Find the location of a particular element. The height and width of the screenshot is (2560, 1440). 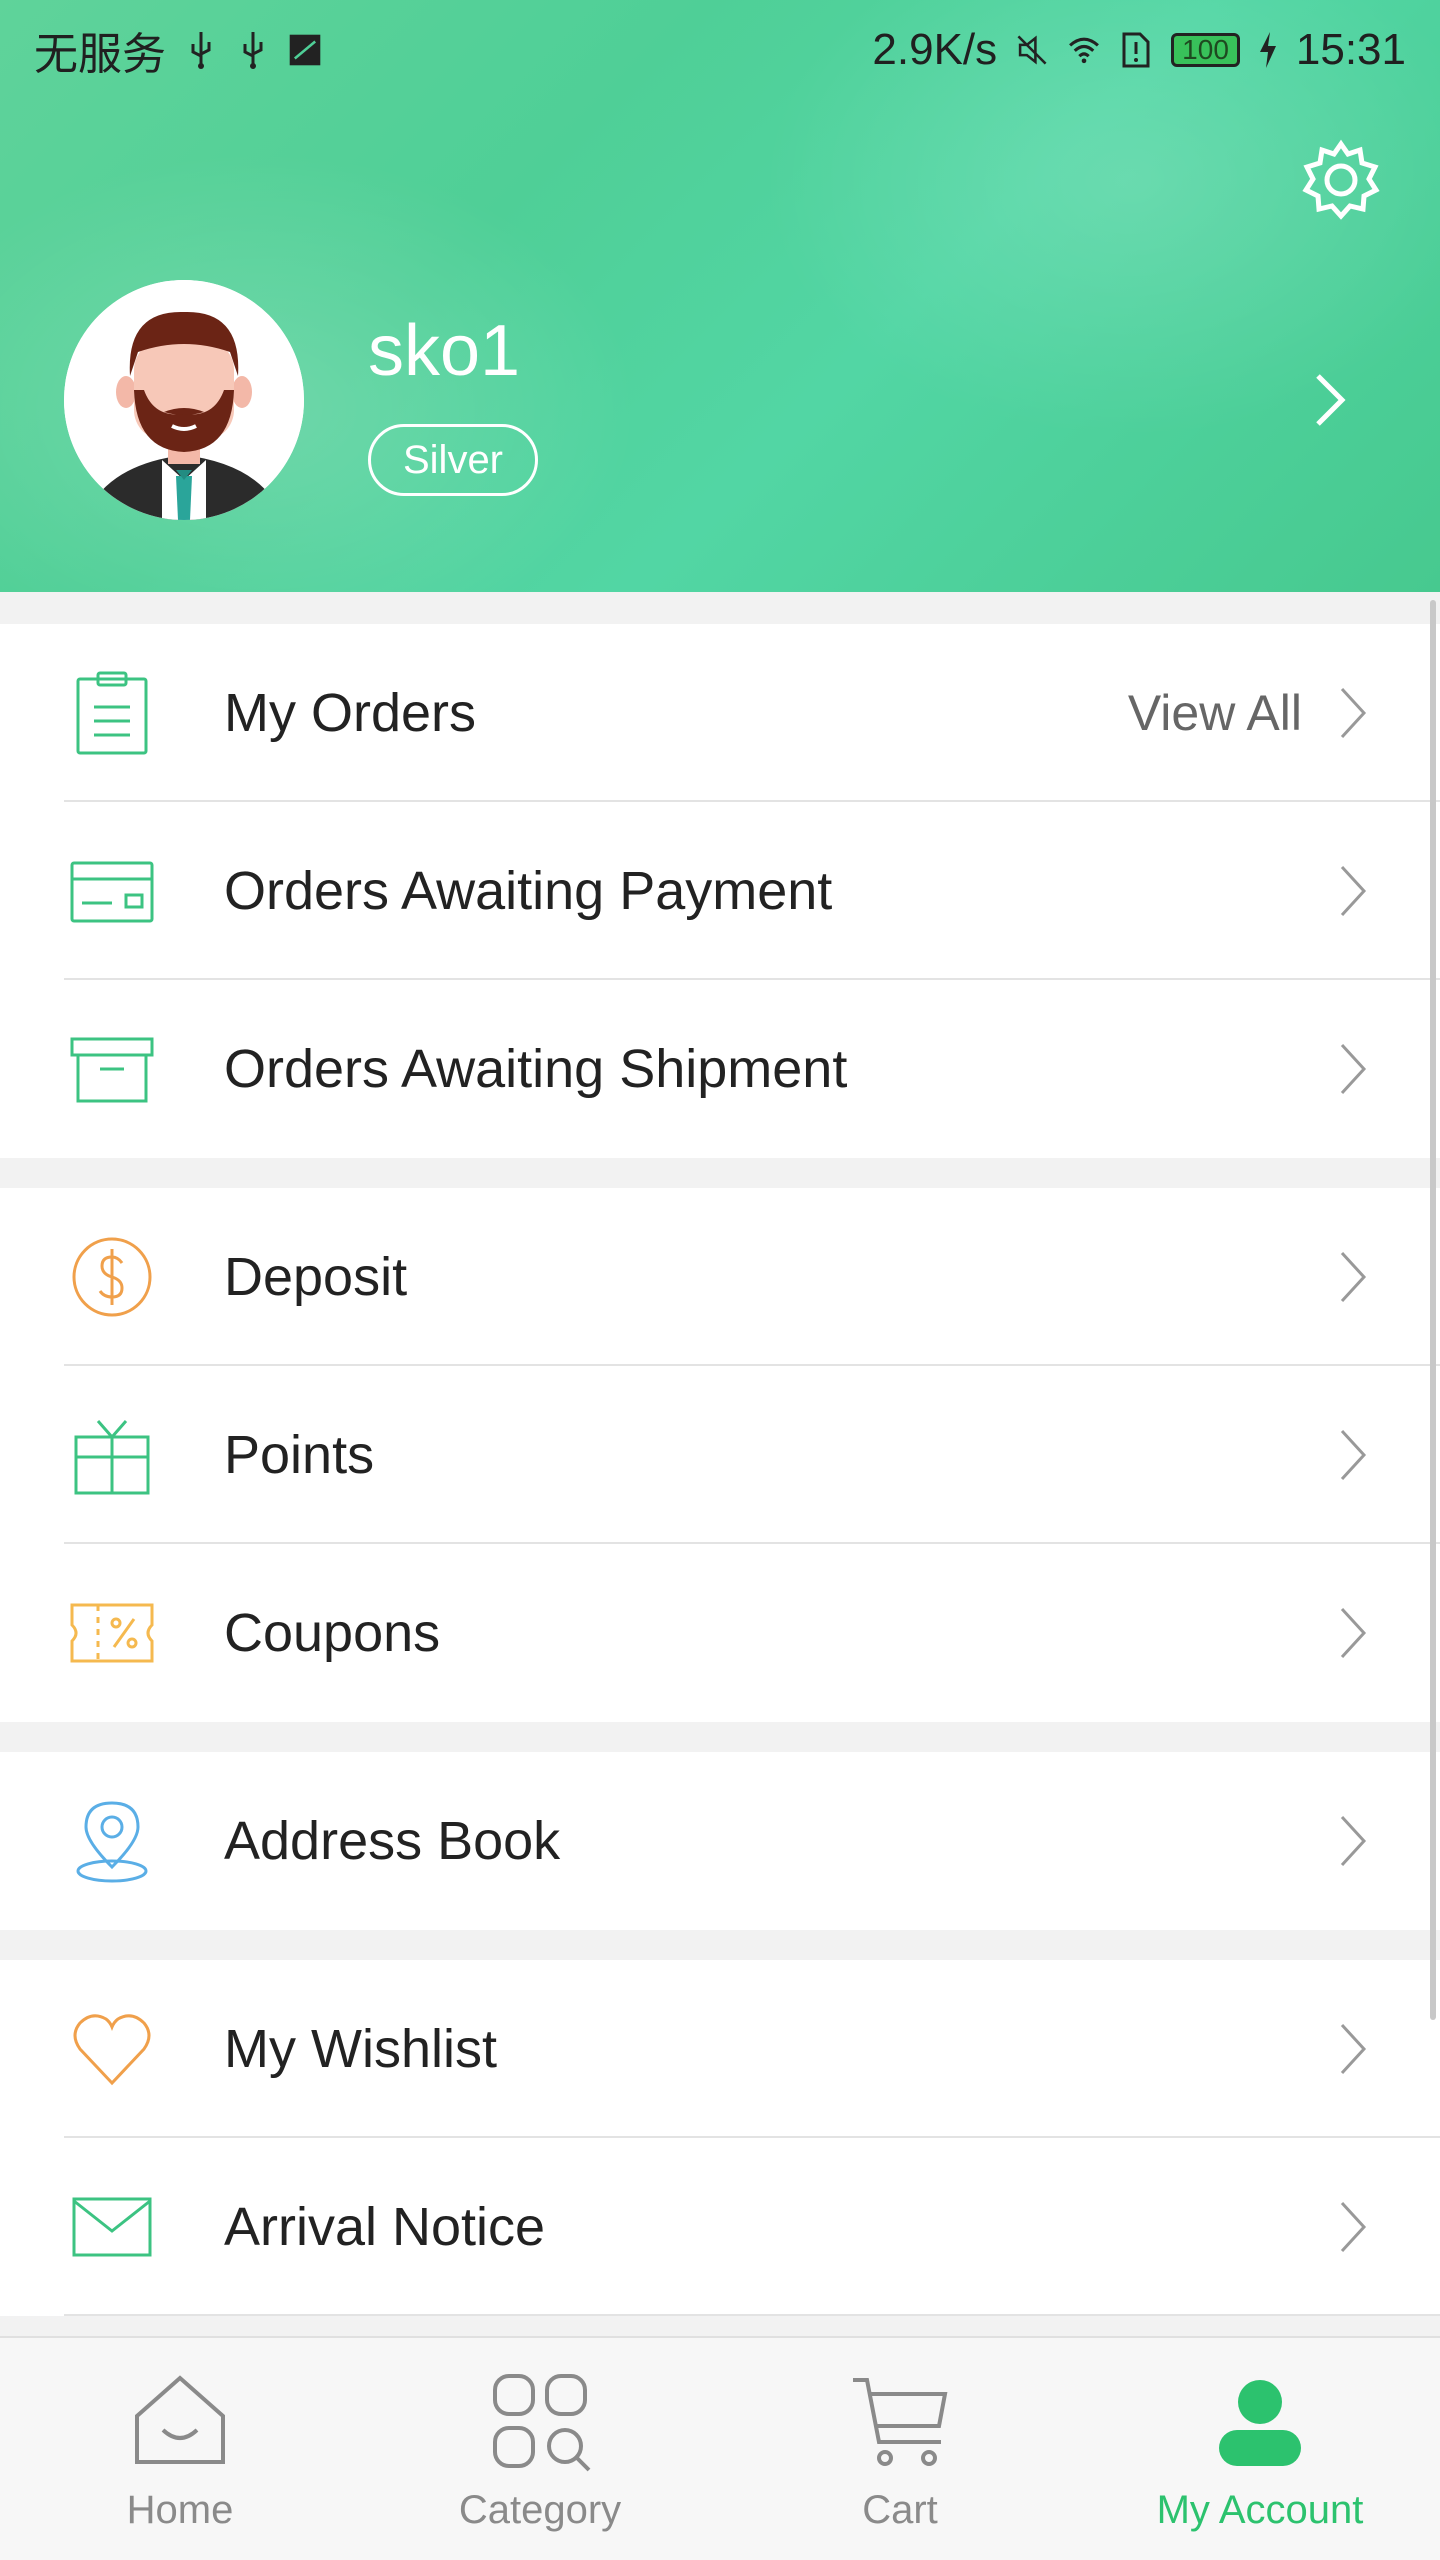

arrival-notice-row: Arrival Notice is located at coordinates (720, 2227).